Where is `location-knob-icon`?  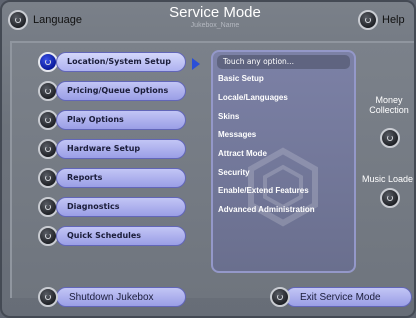 location-knob-icon is located at coordinates (48, 62).